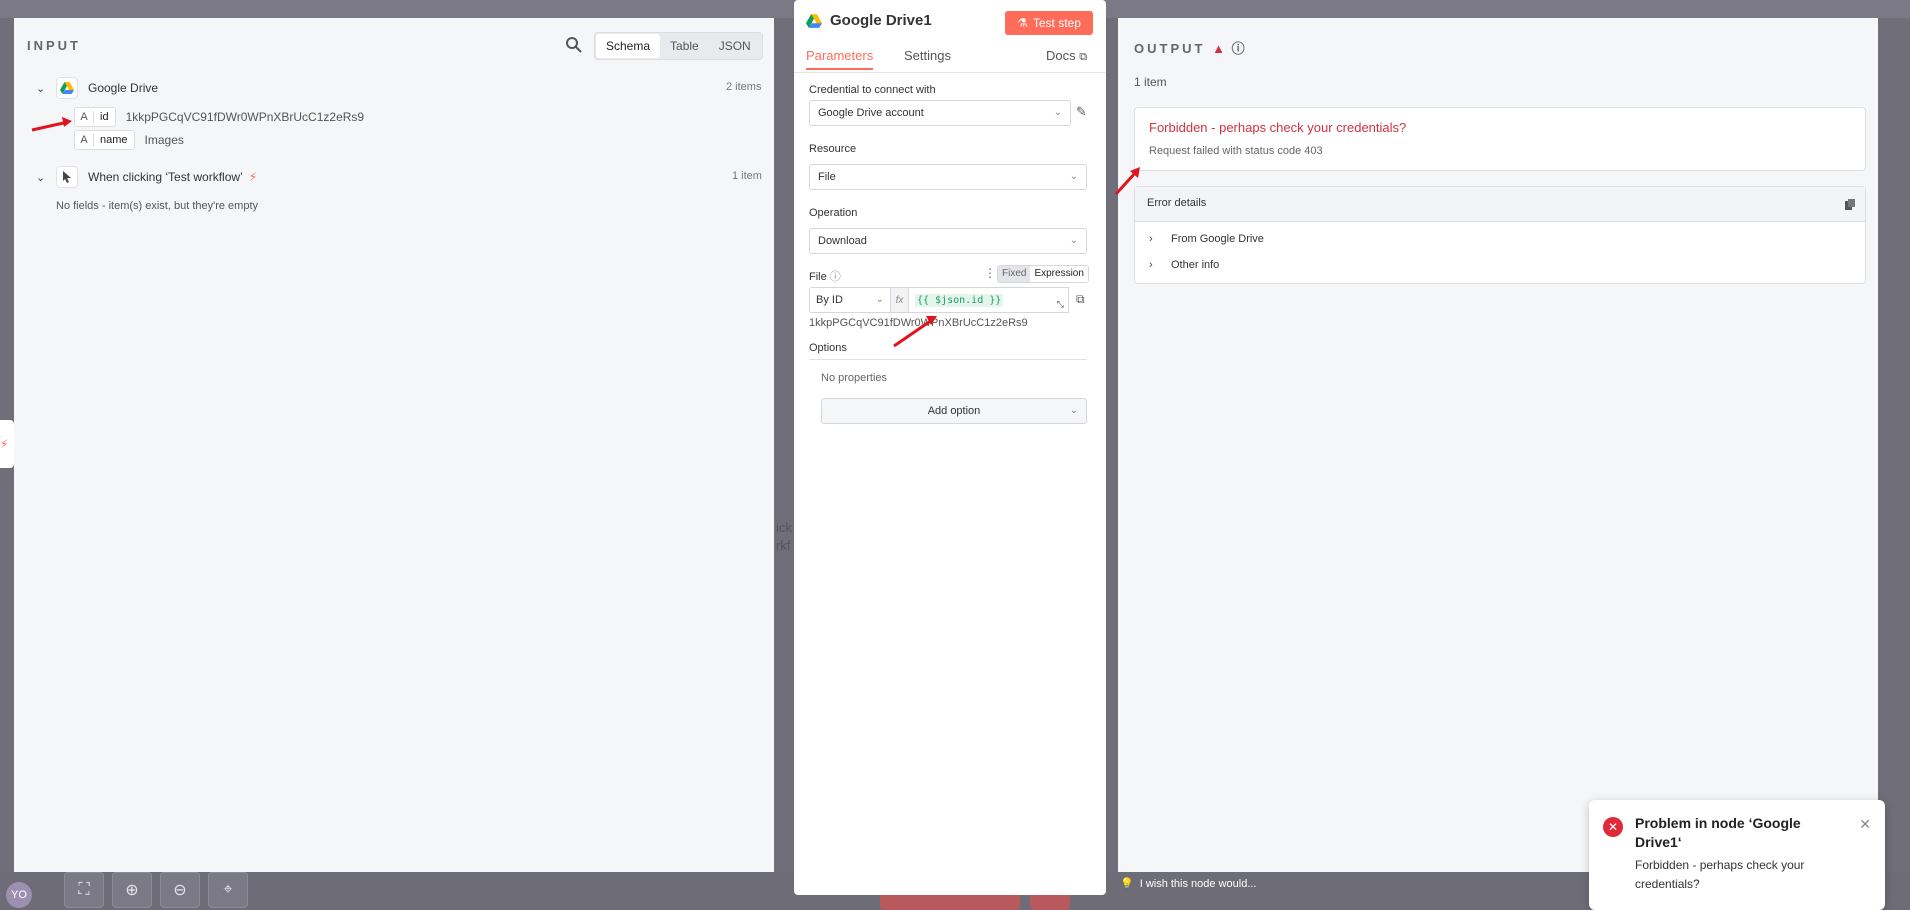  What do you see at coordinates (854, 378) in the screenshot?
I see `no-properties-text: No properties` at bounding box center [854, 378].